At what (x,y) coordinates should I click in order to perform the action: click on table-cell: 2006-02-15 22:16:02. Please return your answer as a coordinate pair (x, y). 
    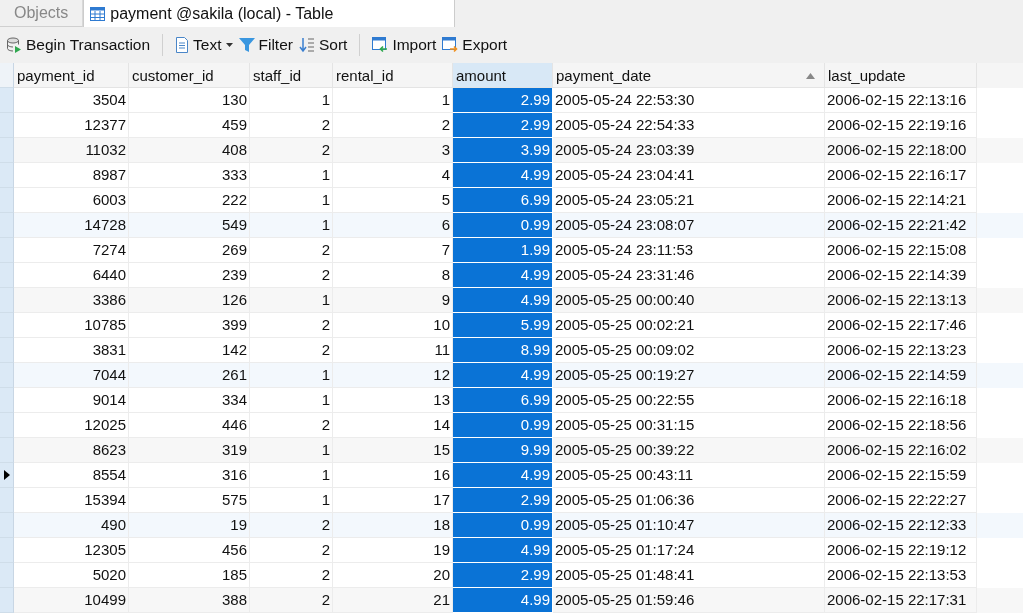
    Looking at the image, I should click on (901, 450).